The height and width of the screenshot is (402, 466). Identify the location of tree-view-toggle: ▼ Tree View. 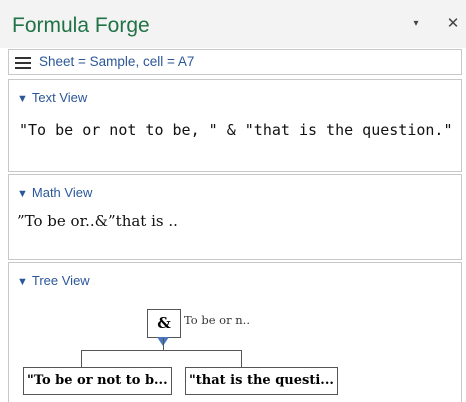
(53, 280).